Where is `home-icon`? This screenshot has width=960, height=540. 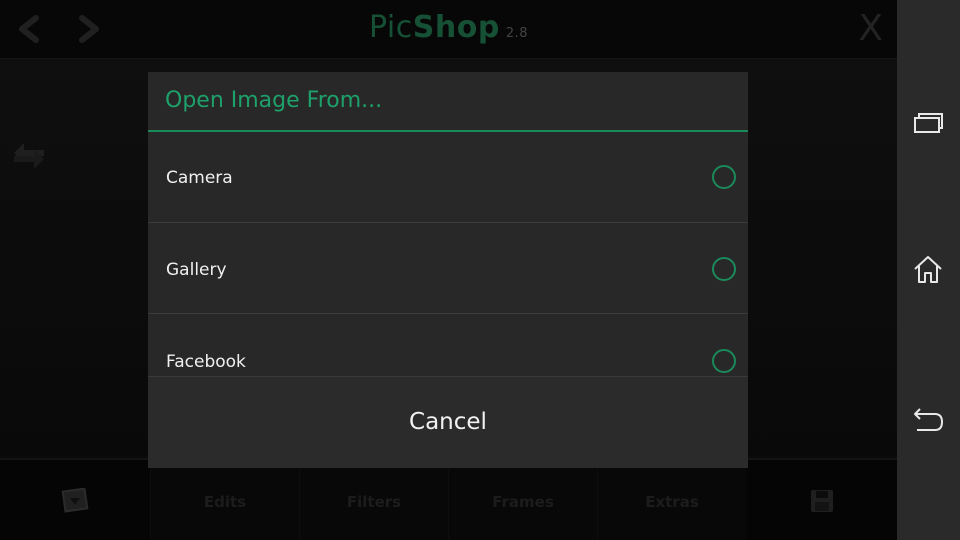 home-icon is located at coordinates (928, 269).